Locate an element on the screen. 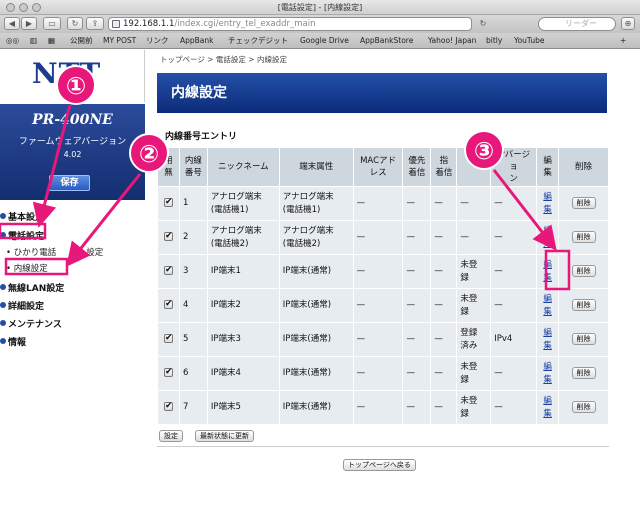 This screenshot has width=640, height=517. zoom-window-button is located at coordinates (36, 7).